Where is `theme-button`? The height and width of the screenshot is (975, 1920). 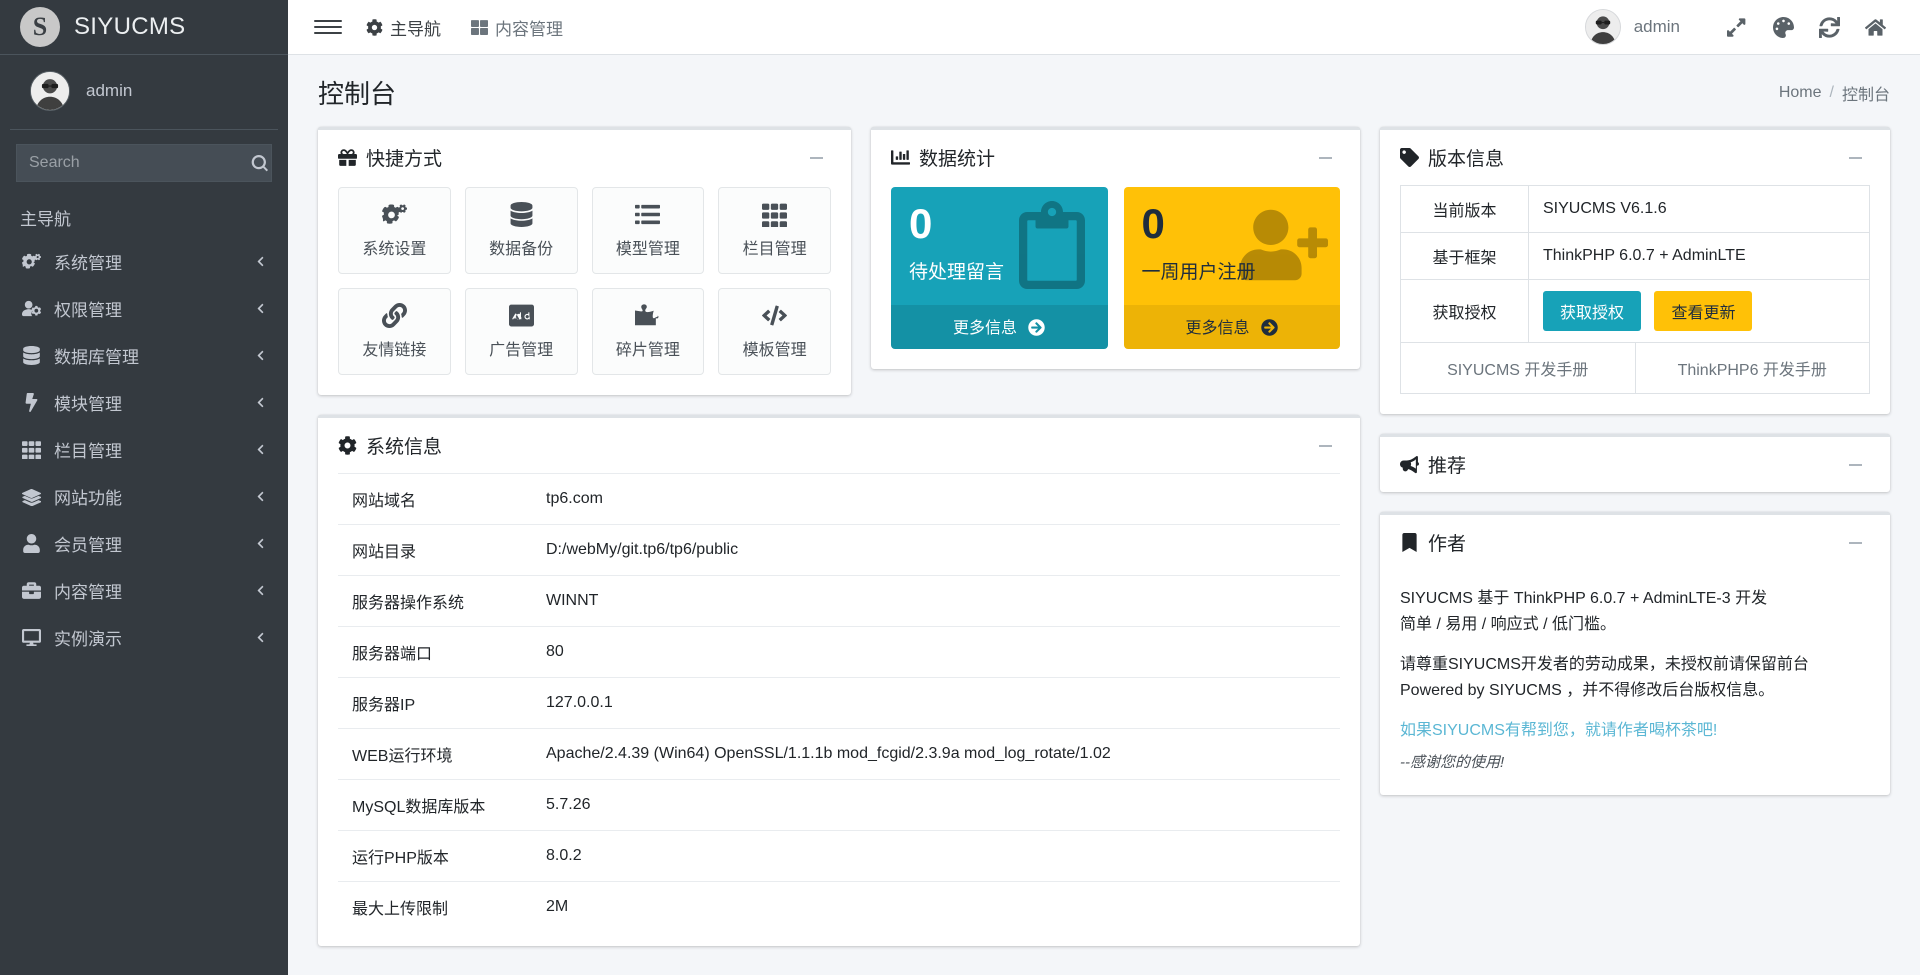 theme-button is located at coordinates (1783, 27).